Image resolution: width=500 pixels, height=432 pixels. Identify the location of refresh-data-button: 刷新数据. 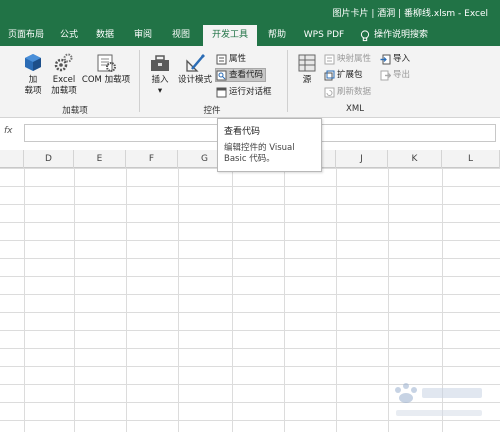
(347, 92).